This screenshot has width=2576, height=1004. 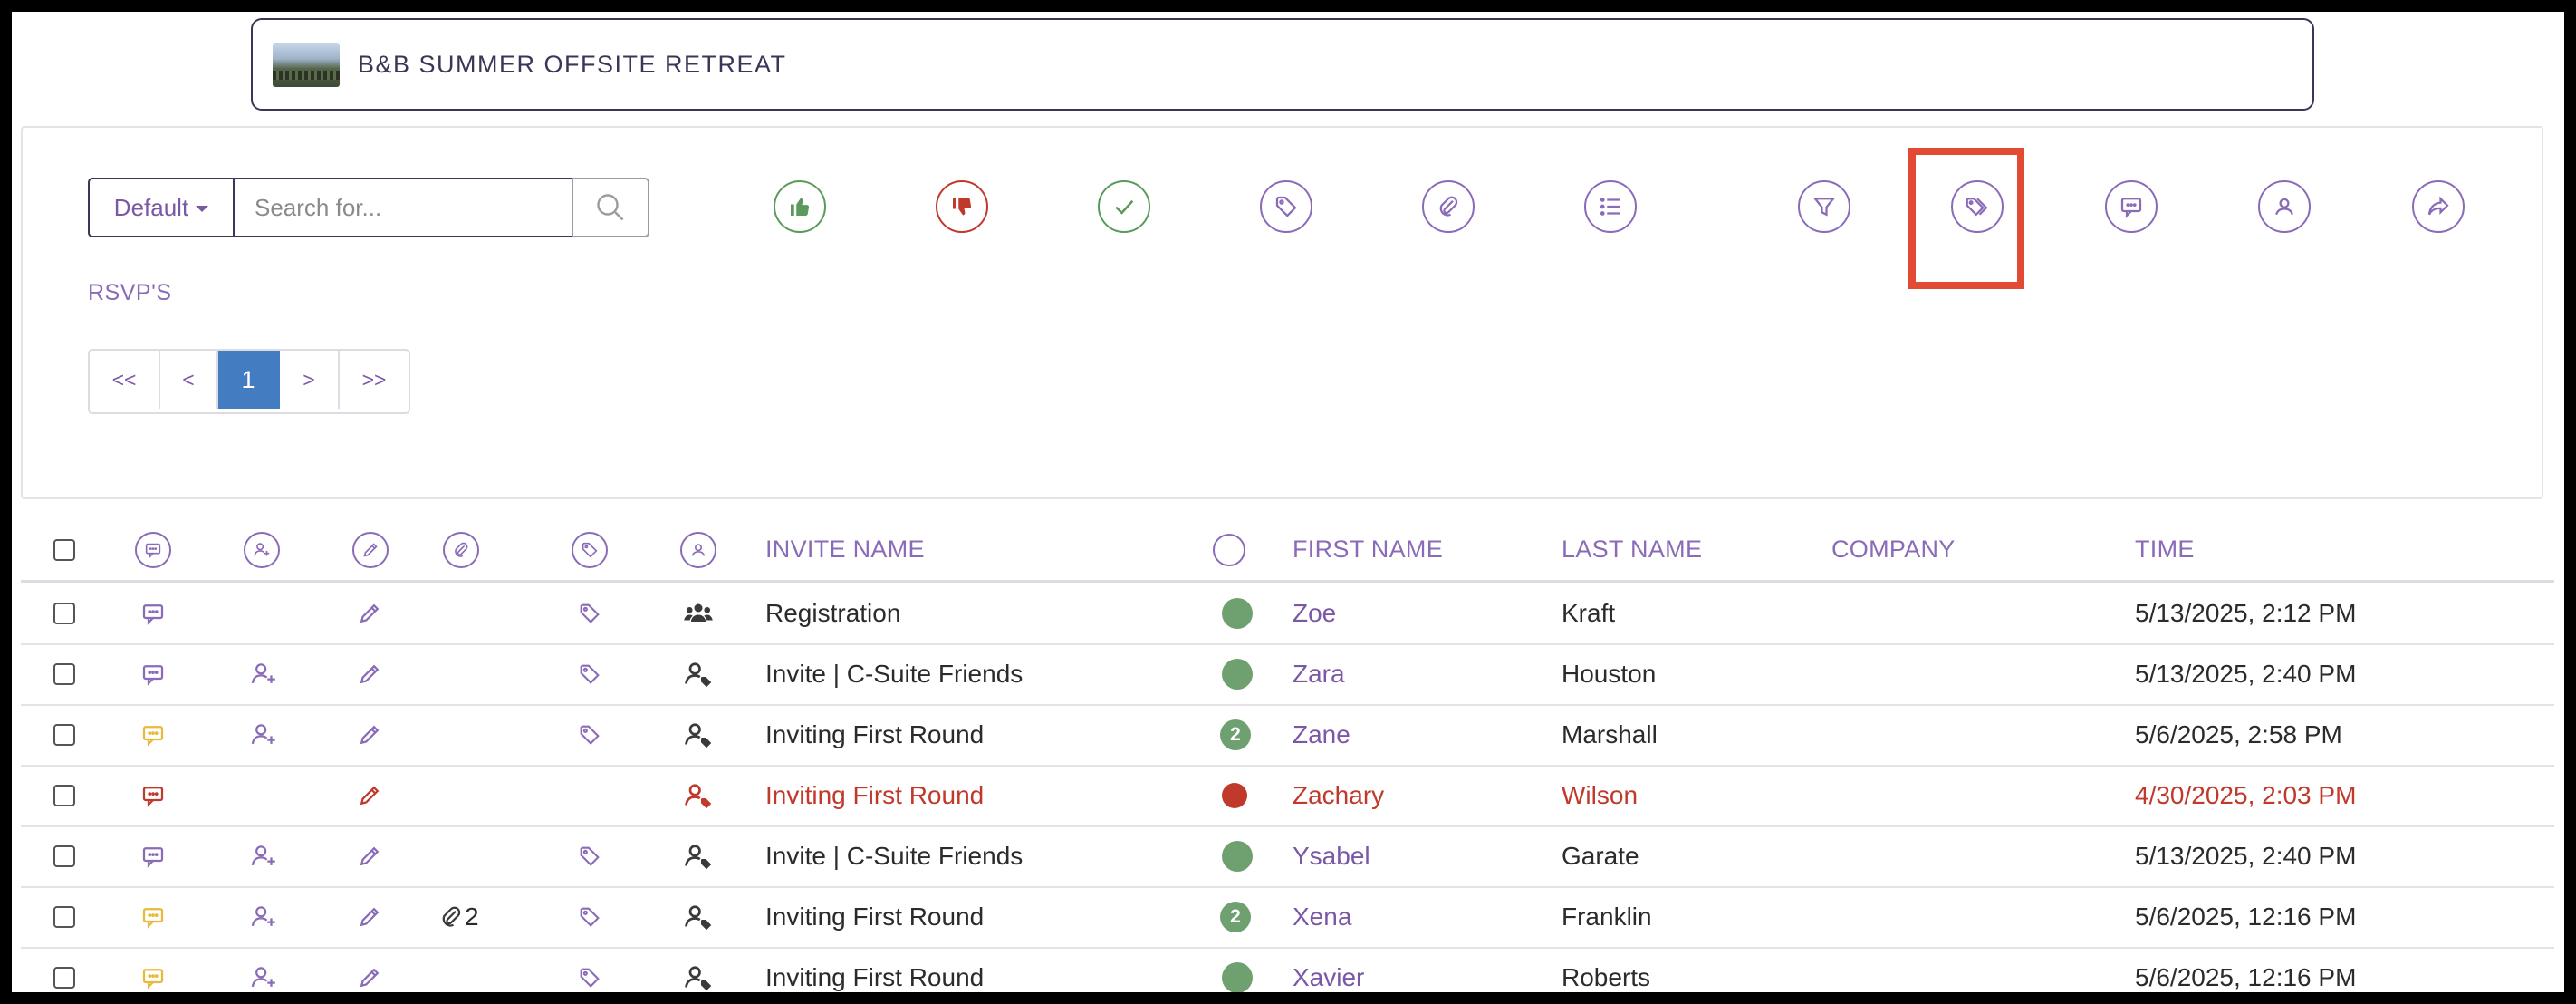 What do you see at coordinates (161, 207) in the screenshot?
I see `default-view-dropdown: Default` at bounding box center [161, 207].